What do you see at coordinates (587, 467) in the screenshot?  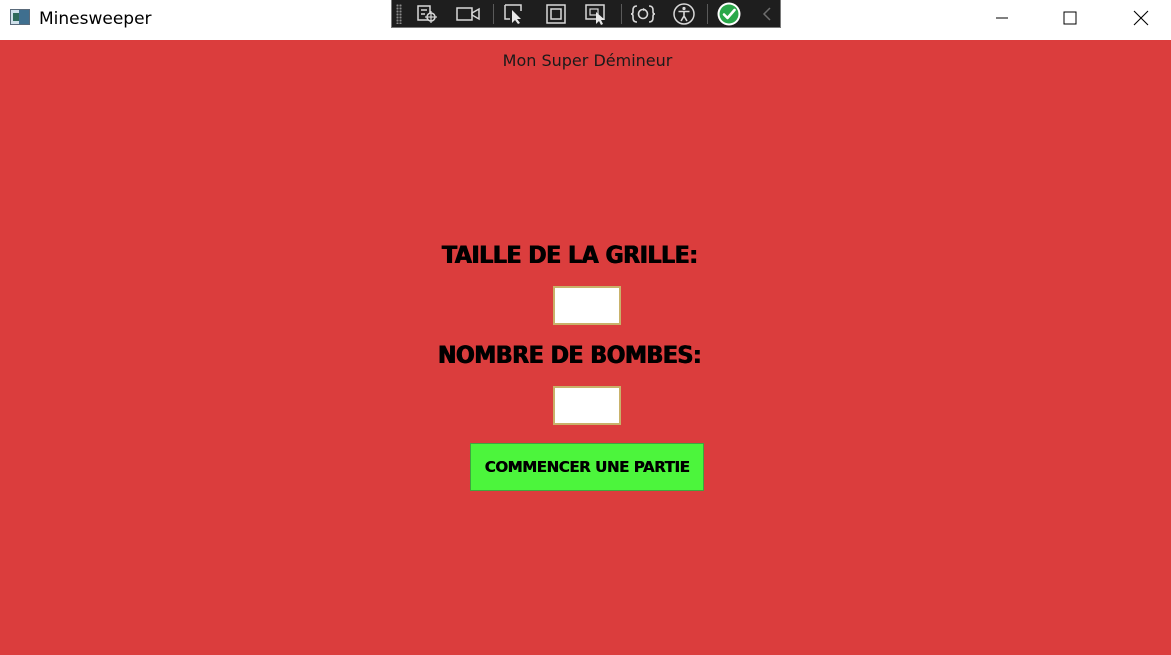 I see `start-game-button: Commencer une partie` at bounding box center [587, 467].